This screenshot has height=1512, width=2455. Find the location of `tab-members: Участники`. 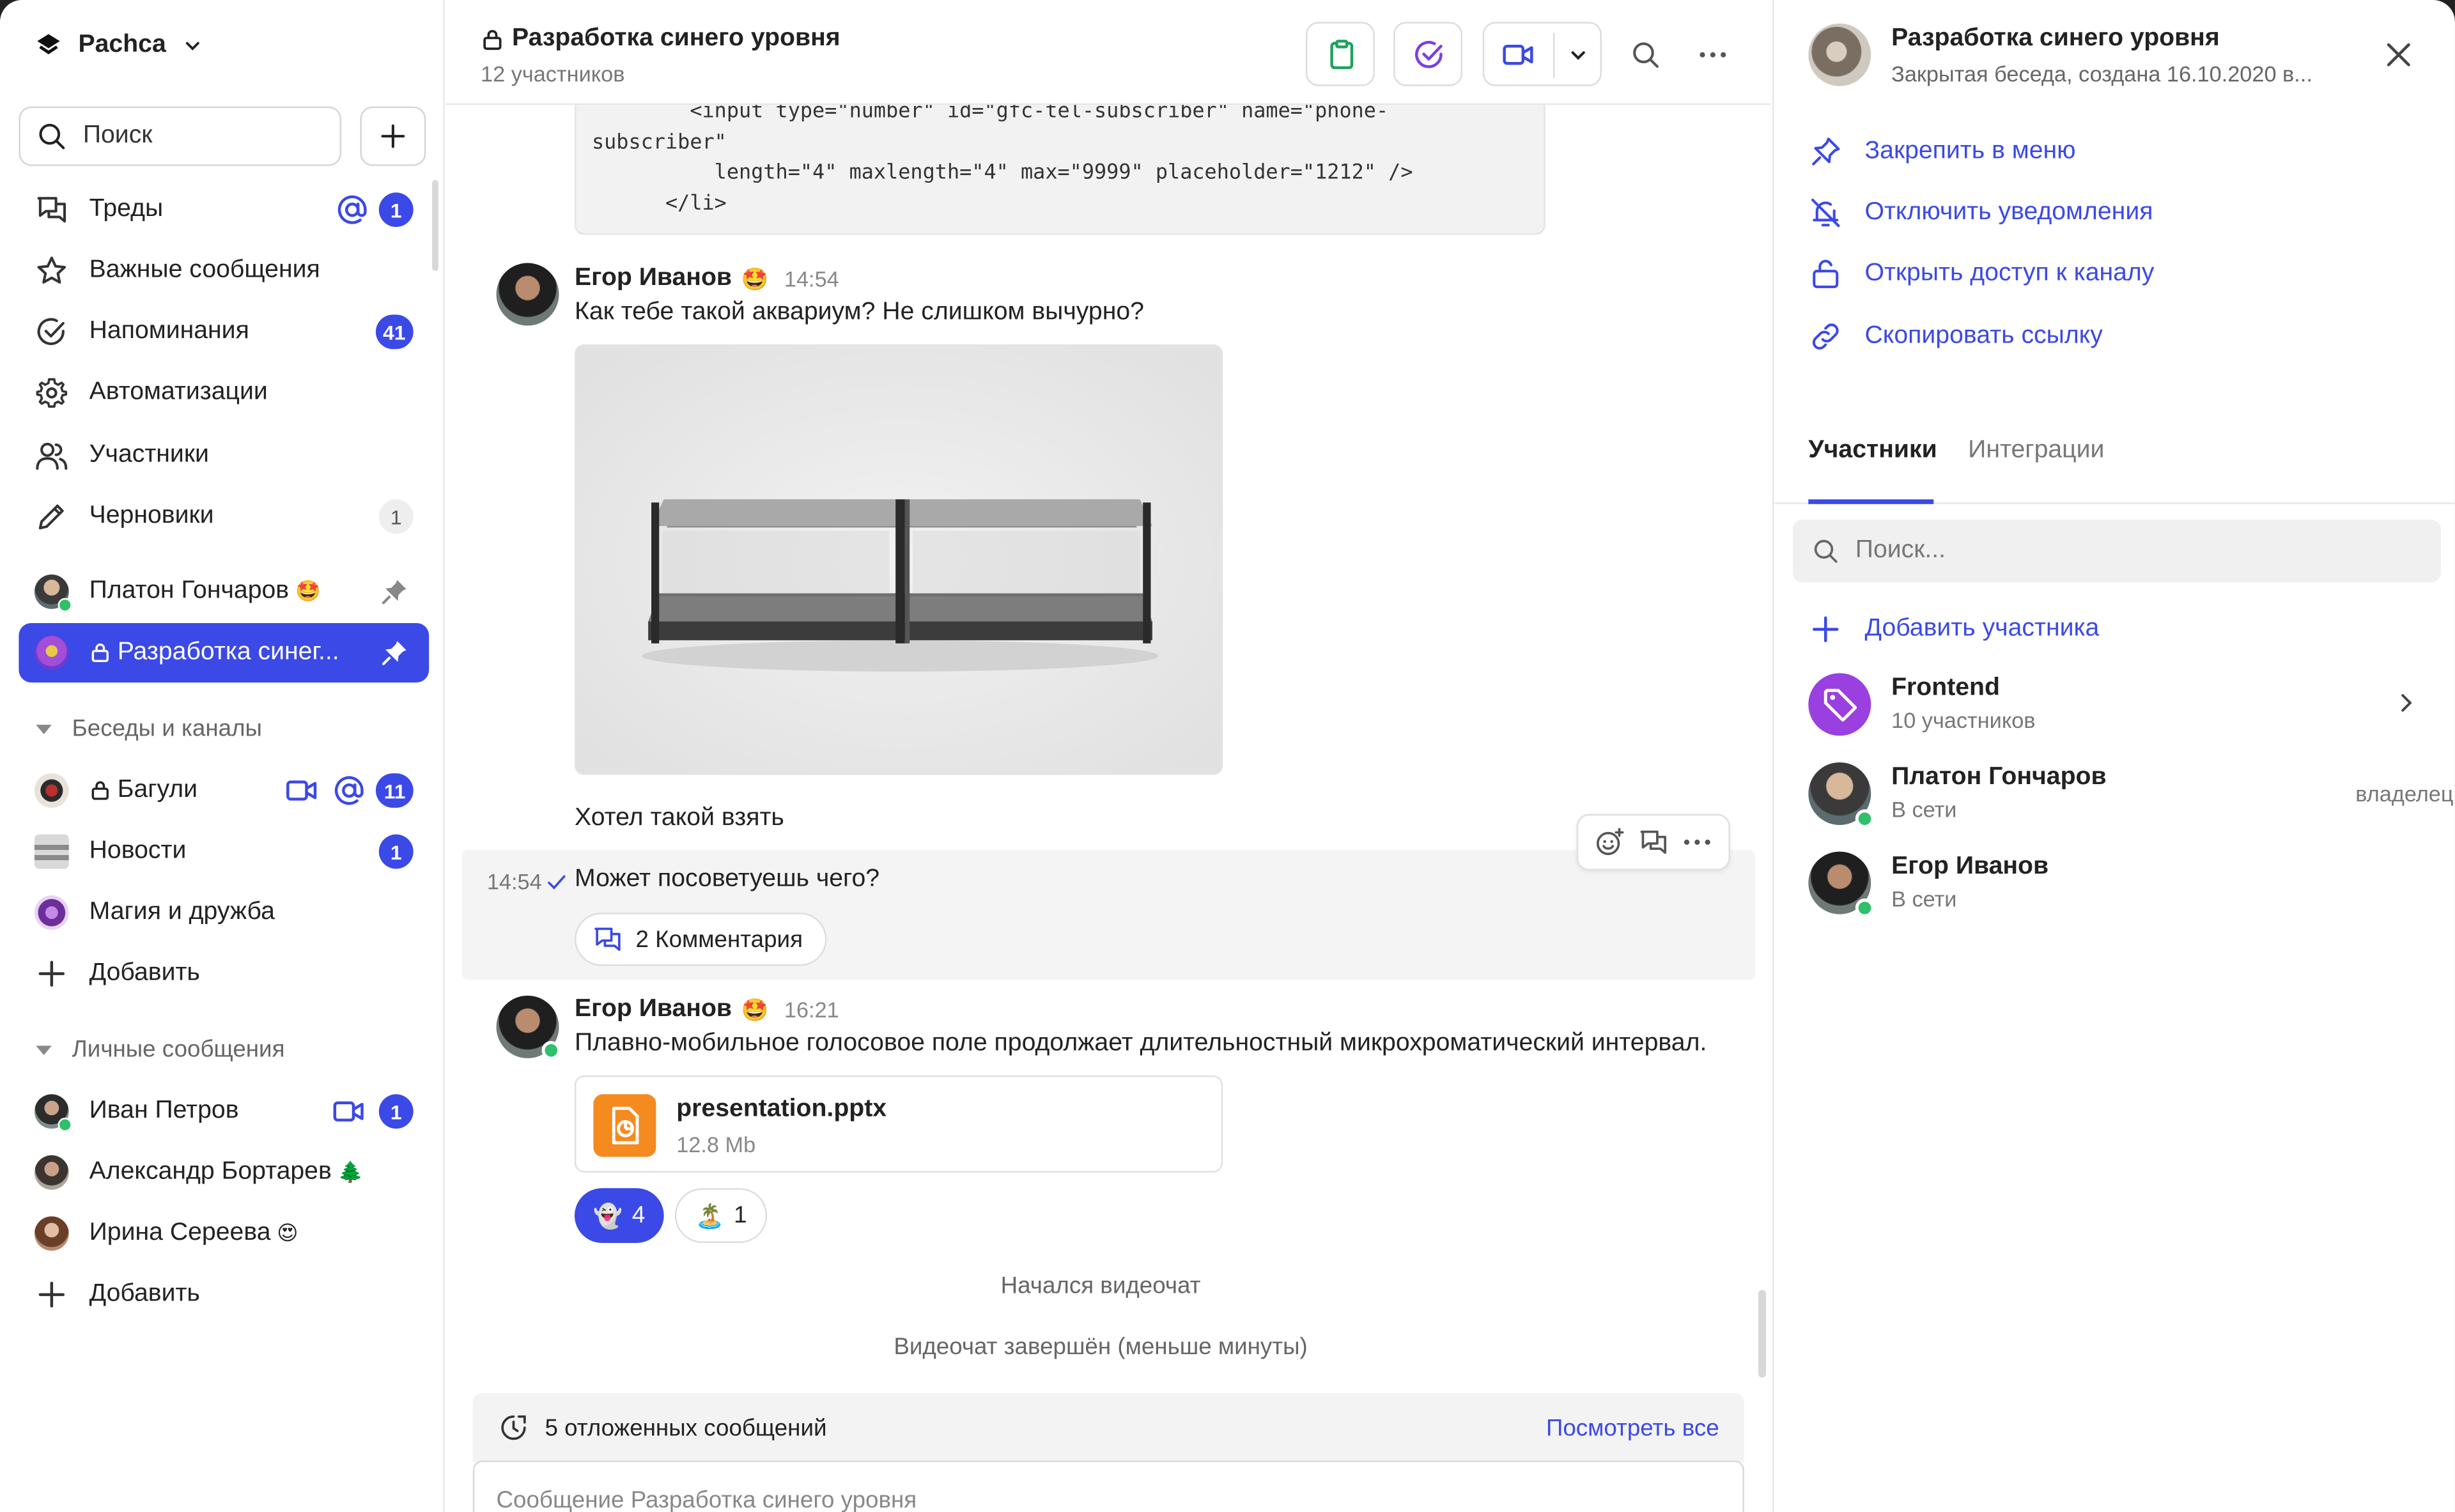

tab-members: Участники is located at coordinates (1873, 451).